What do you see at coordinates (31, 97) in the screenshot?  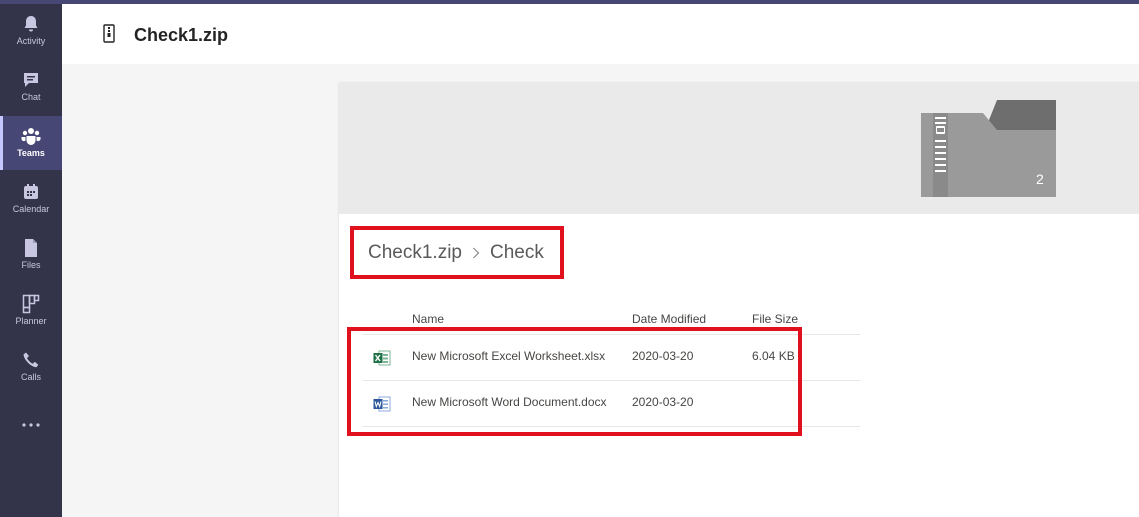 I see `rail-label: Chat` at bounding box center [31, 97].